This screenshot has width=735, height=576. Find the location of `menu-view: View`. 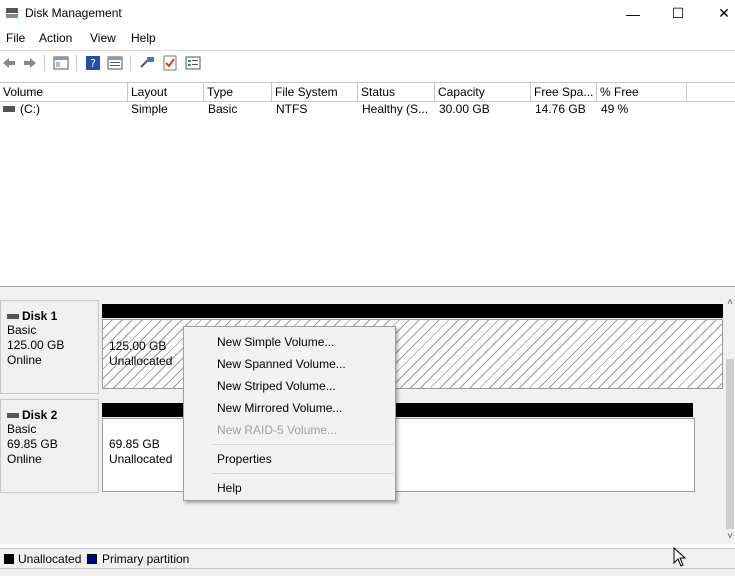

menu-view: View is located at coordinates (103, 38).